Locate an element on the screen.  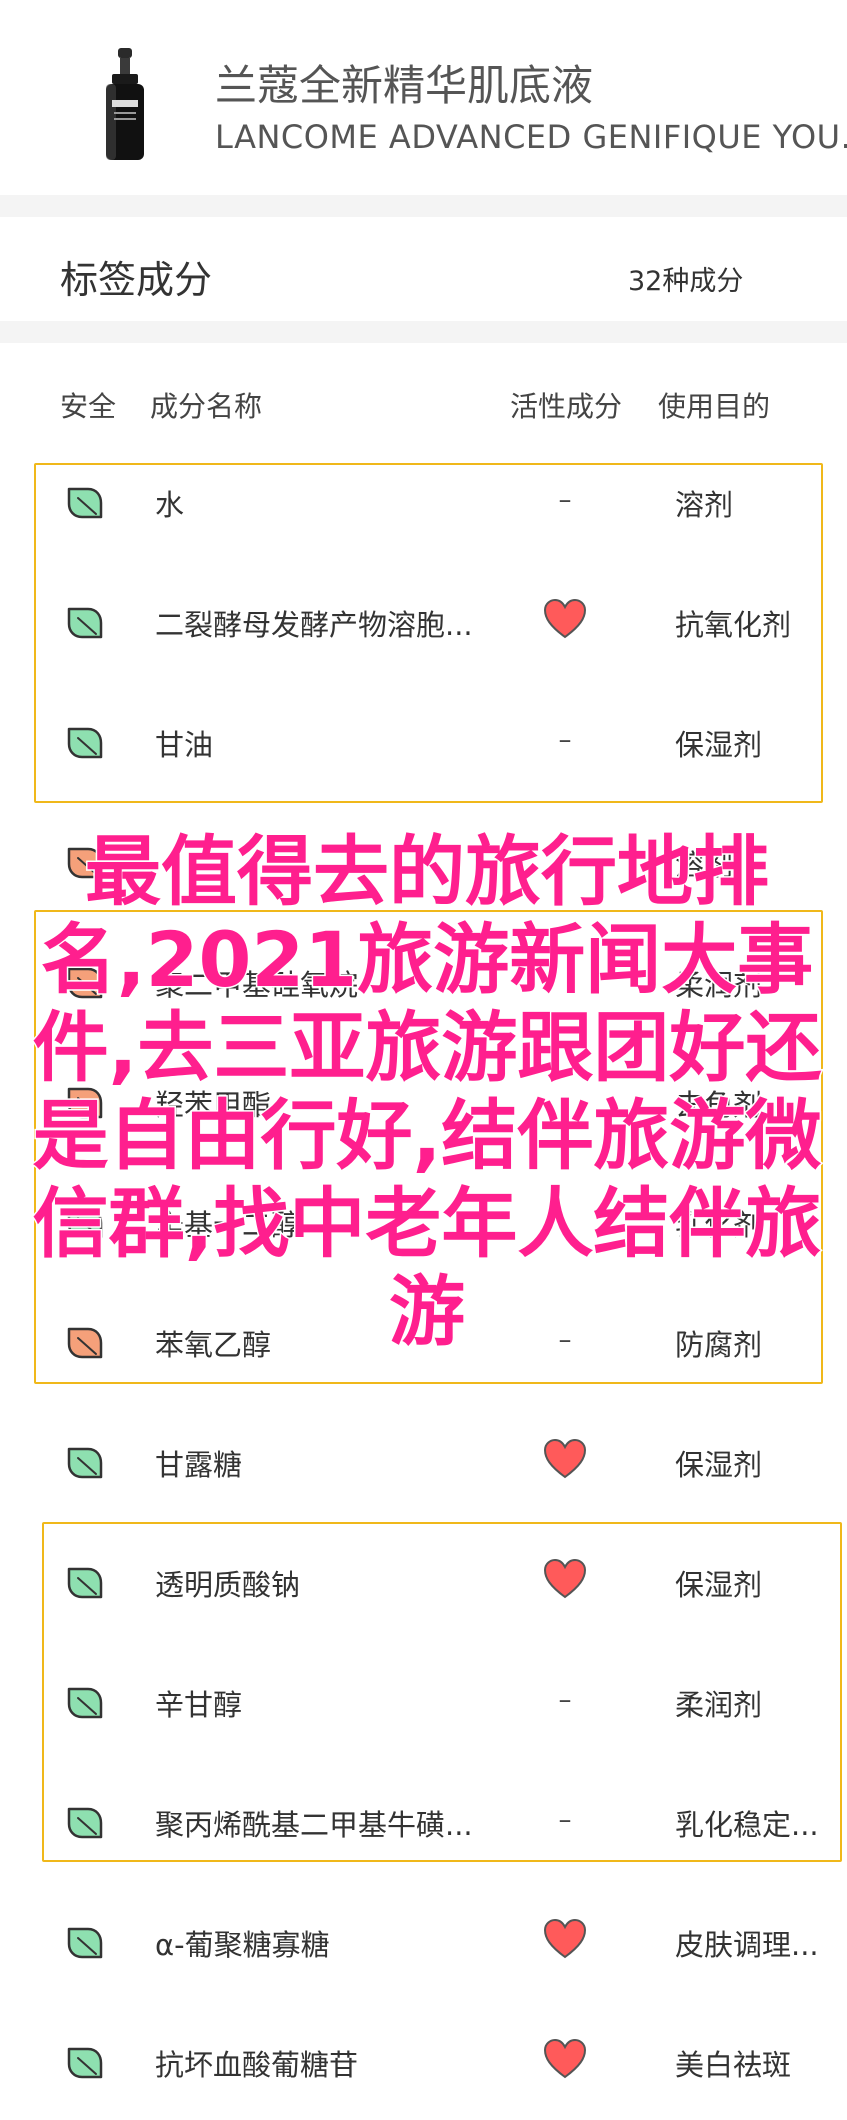
ingredient-row: 水 – 溶剂 is located at coordinates (423, 500).